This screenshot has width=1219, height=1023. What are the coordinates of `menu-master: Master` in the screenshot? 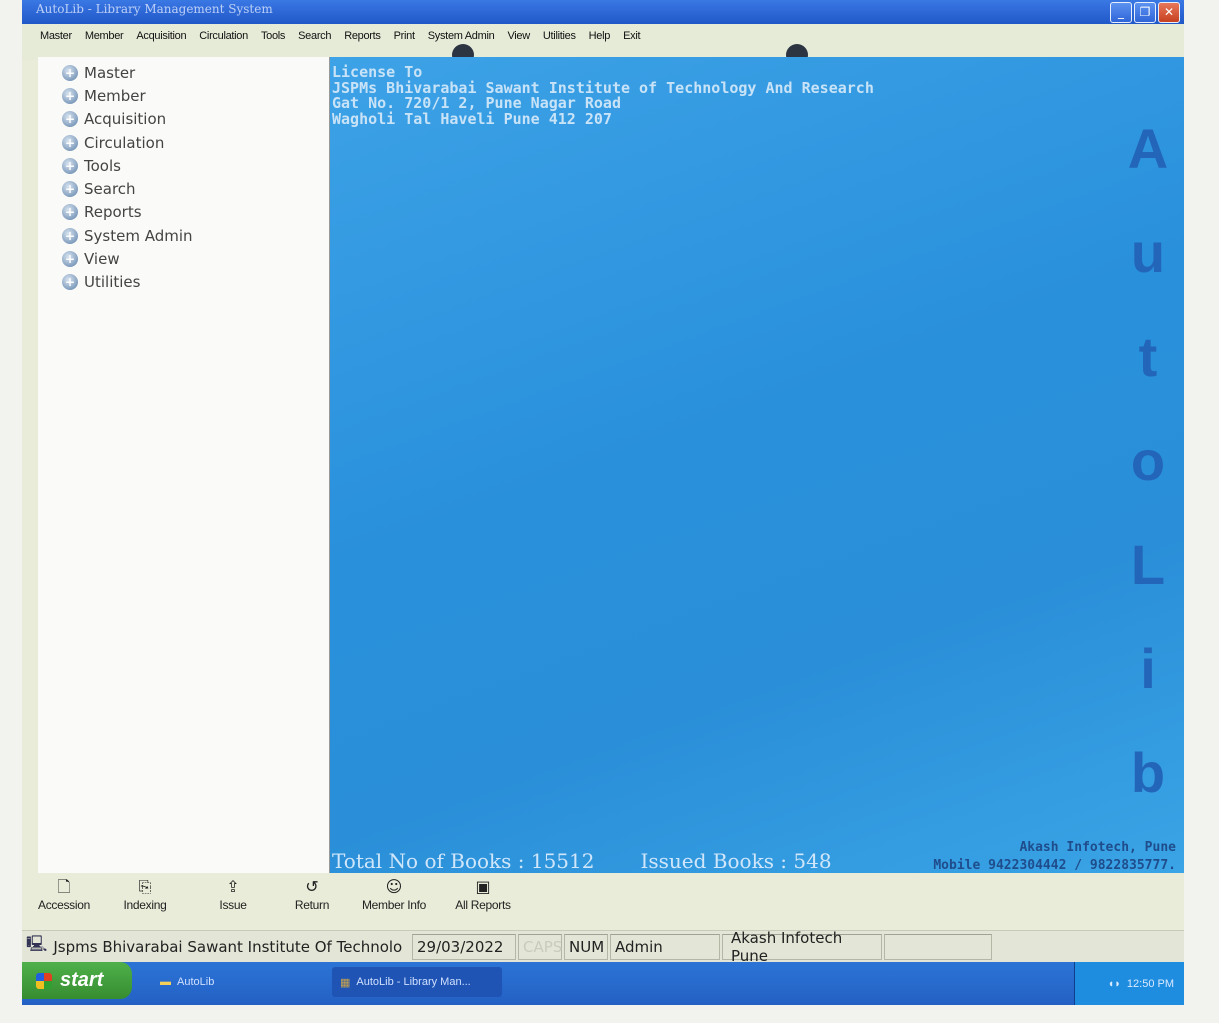 It's located at (56, 36).